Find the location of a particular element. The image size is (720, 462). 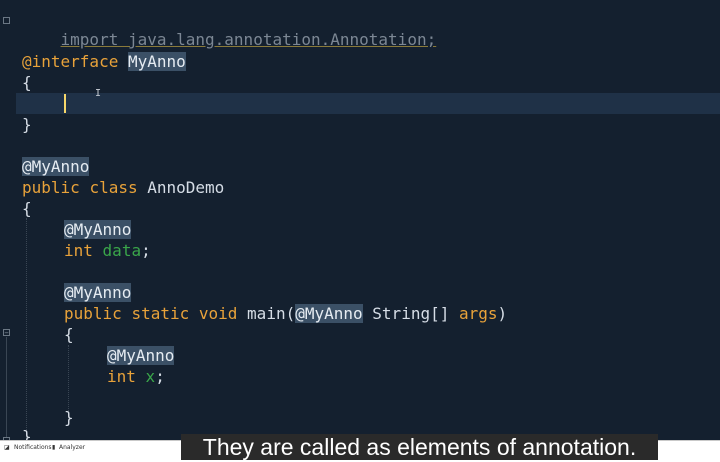

interface-name: MyAnno is located at coordinates (156, 61).